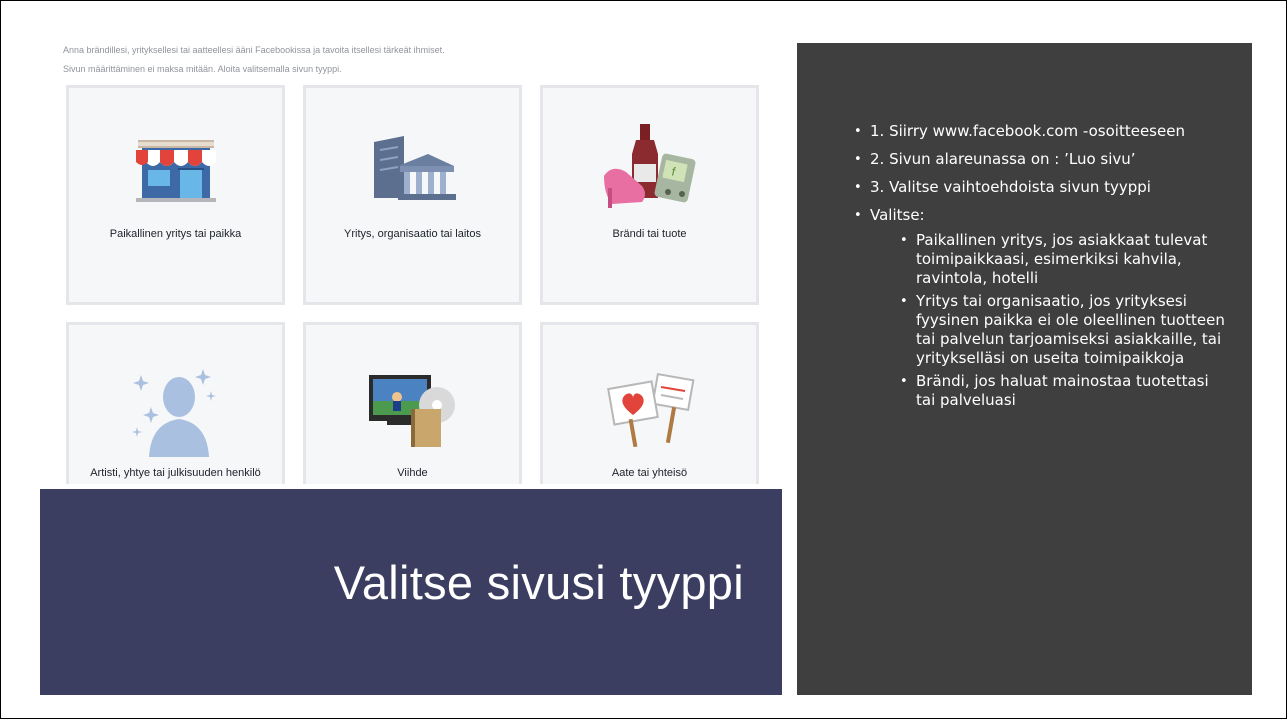  What do you see at coordinates (1027, 131) in the screenshot?
I see `bullet-text: 1. Siirry www.facebook.com -osoitteeseen` at bounding box center [1027, 131].